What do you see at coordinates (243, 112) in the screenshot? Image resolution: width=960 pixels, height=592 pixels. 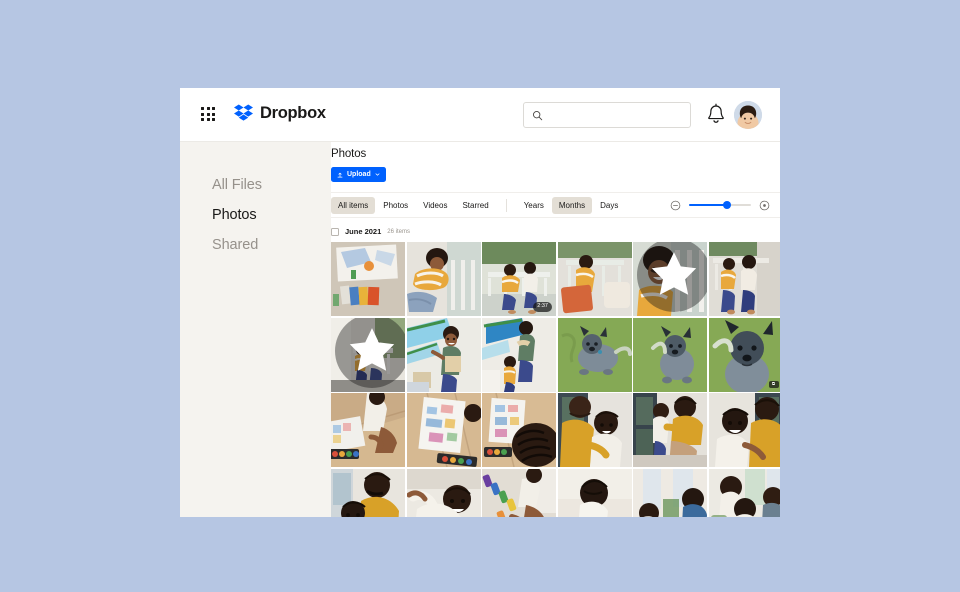 I see `dropbox-logo-icon` at bounding box center [243, 112].